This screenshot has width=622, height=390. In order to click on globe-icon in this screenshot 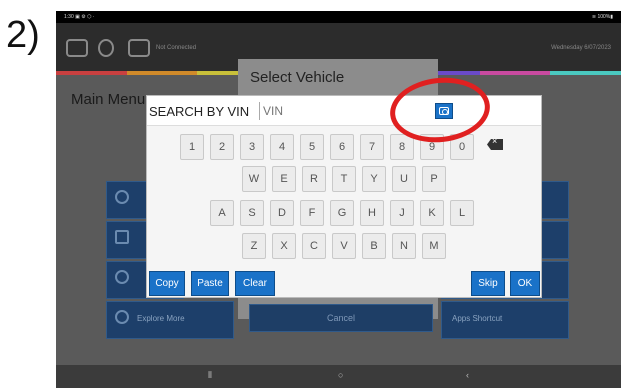, I will do `click(122, 277)`.